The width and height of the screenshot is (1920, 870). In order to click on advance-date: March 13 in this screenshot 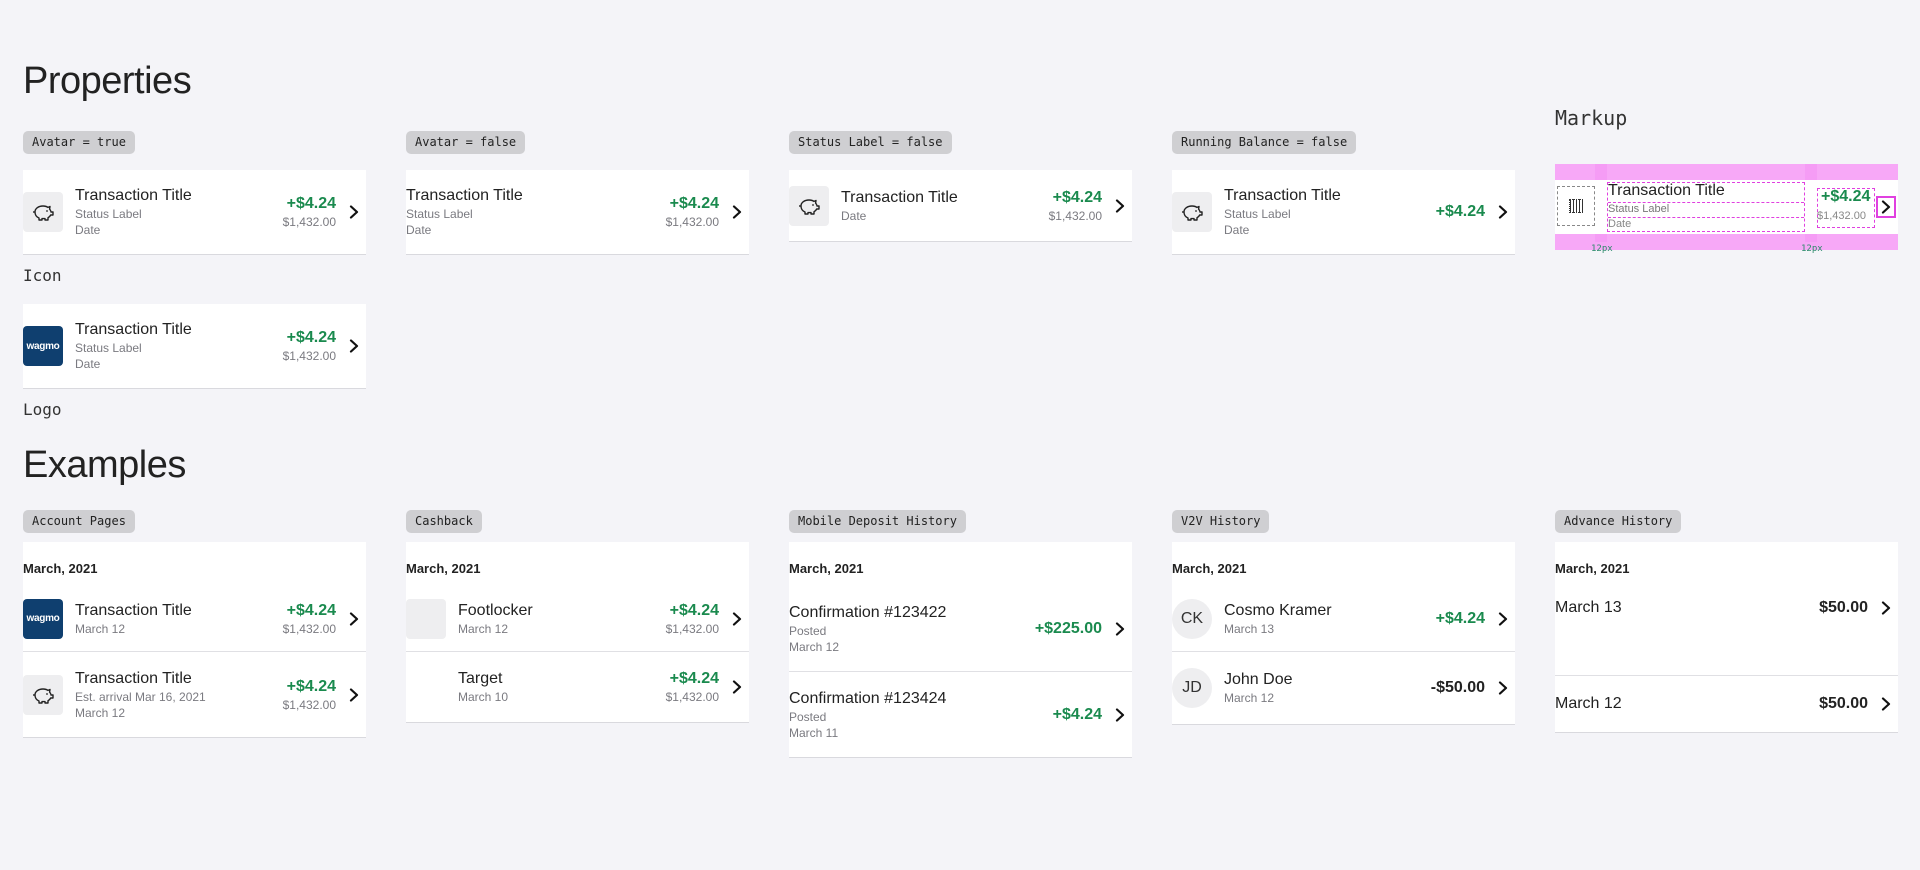, I will do `click(1588, 607)`.